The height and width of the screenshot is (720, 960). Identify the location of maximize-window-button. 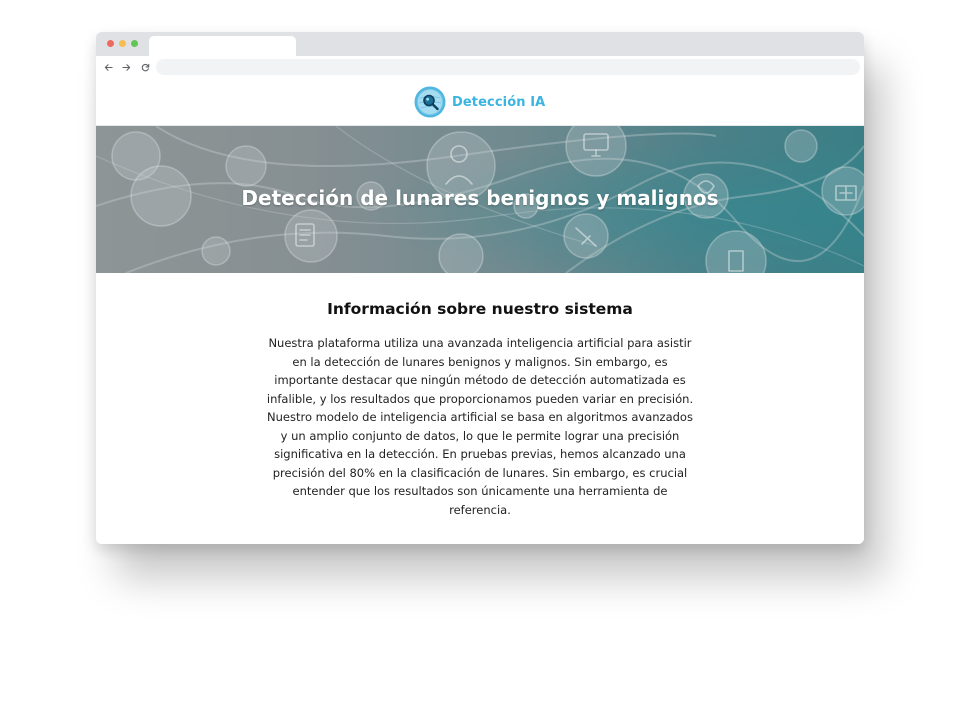
(134, 43).